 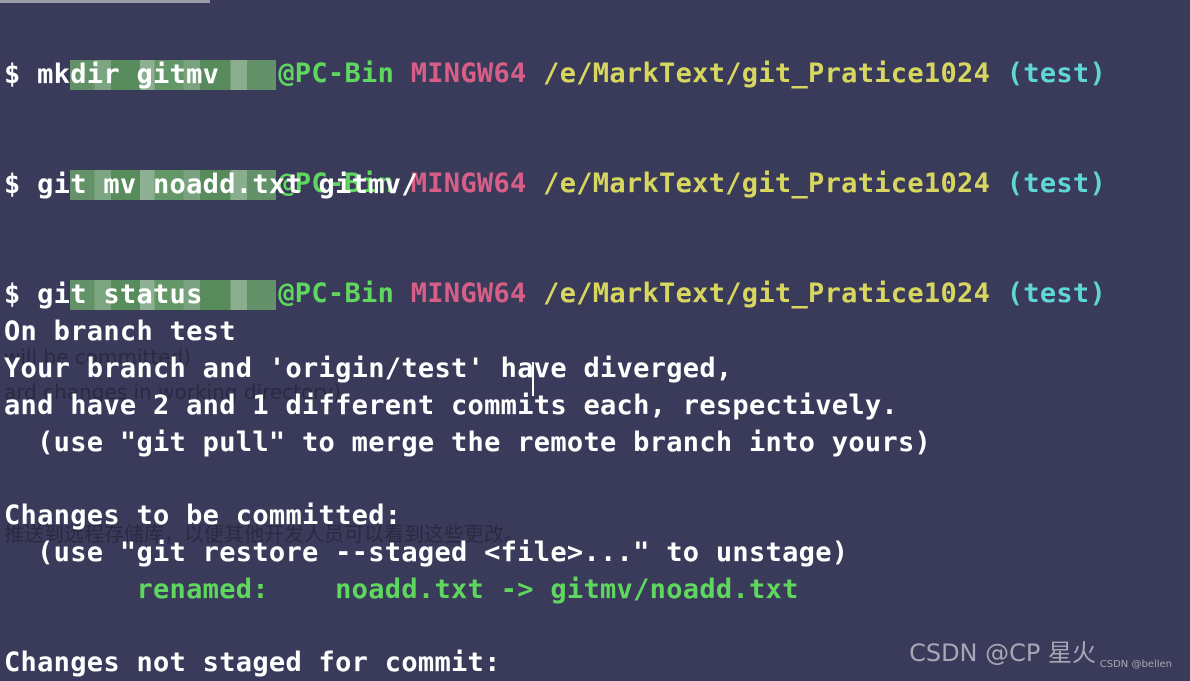 I want to click on renamed-value: noadd.txt -> gitmv/noadd.txt, so click(x=567, y=589).